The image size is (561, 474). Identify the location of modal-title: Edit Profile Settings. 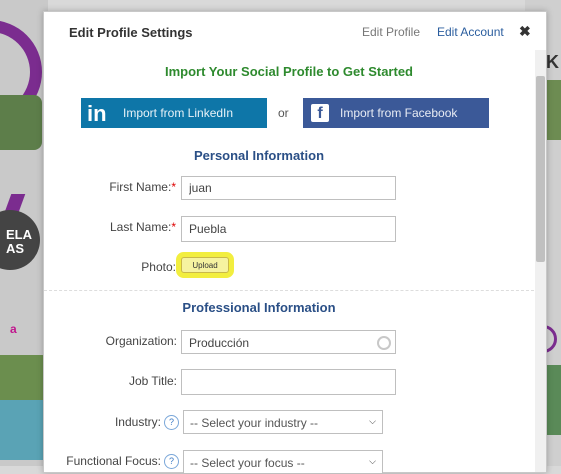
(131, 32).